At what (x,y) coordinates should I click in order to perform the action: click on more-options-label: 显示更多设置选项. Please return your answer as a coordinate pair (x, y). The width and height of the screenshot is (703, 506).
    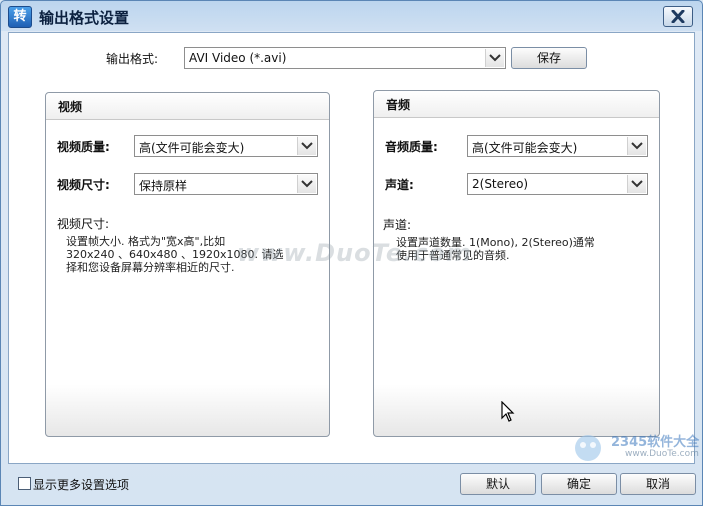
    Looking at the image, I should click on (81, 484).